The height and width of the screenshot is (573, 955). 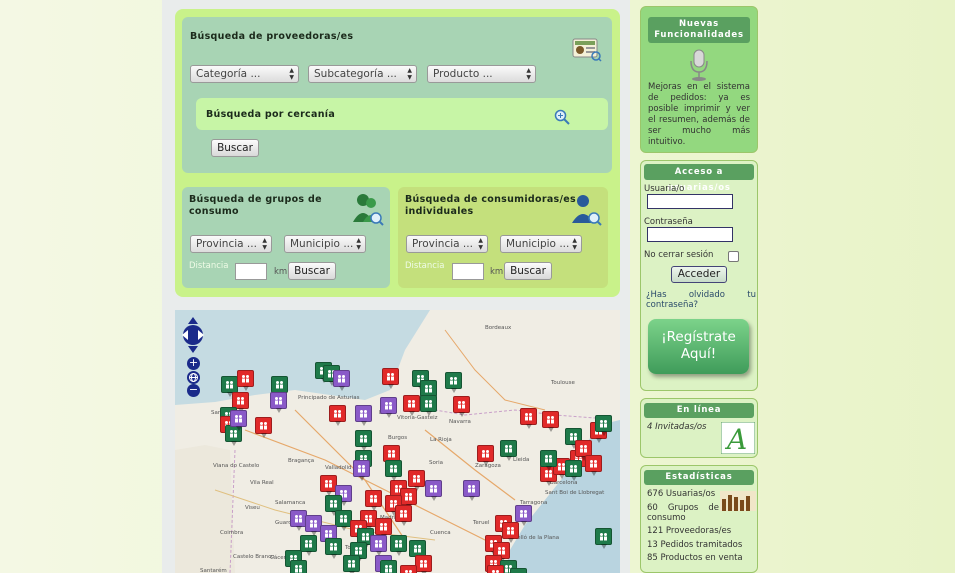 I want to click on map-place-label: Bordeaux, so click(x=498, y=328).